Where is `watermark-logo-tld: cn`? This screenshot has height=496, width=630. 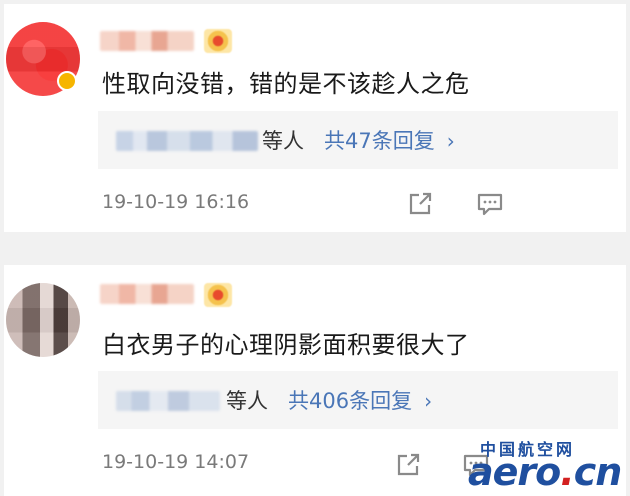 watermark-logo-tld: cn is located at coordinates (598, 472).